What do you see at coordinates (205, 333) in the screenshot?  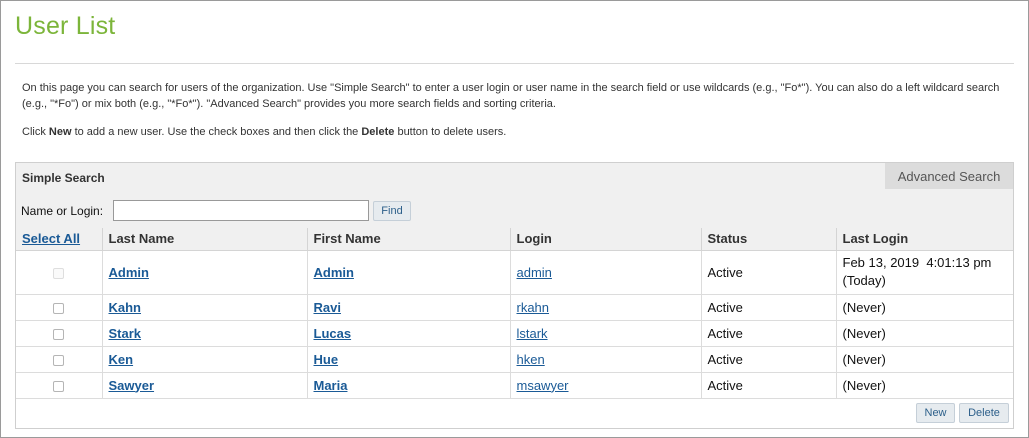 I see `last-name-cell: Stark` at bounding box center [205, 333].